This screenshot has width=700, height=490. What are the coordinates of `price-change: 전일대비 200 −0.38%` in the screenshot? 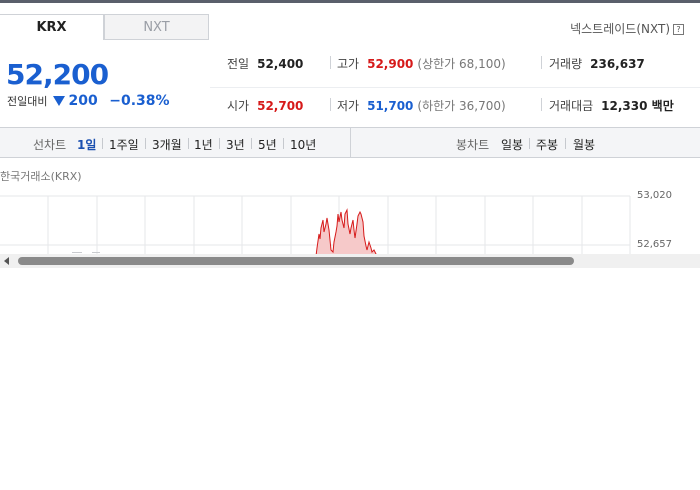 It's located at (88, 101).